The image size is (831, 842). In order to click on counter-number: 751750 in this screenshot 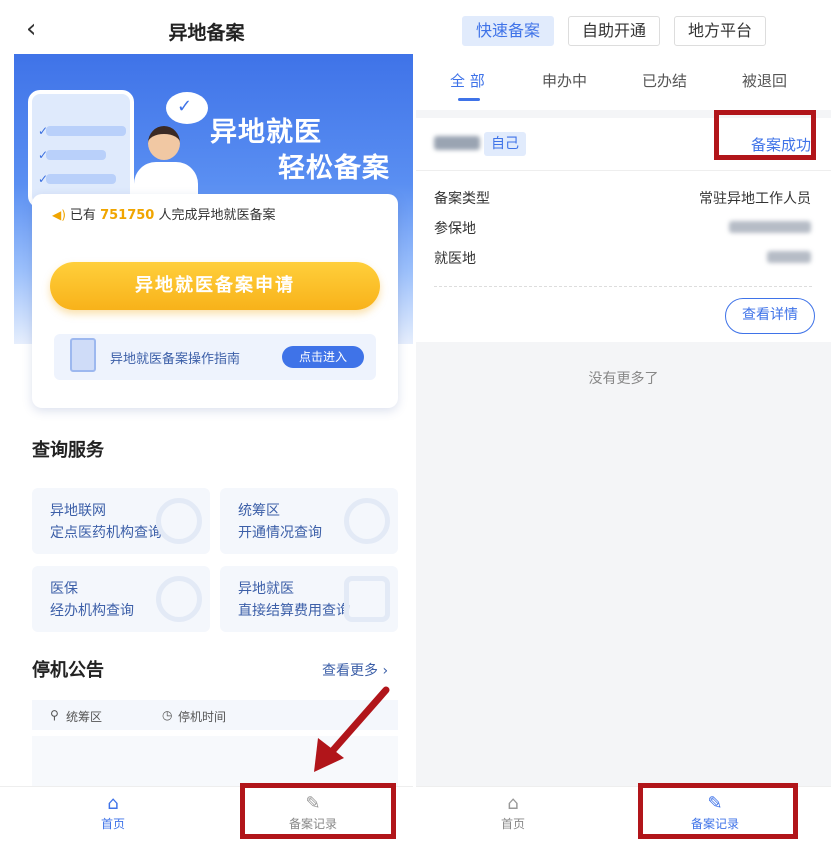, I will do `click(127, 215)`.